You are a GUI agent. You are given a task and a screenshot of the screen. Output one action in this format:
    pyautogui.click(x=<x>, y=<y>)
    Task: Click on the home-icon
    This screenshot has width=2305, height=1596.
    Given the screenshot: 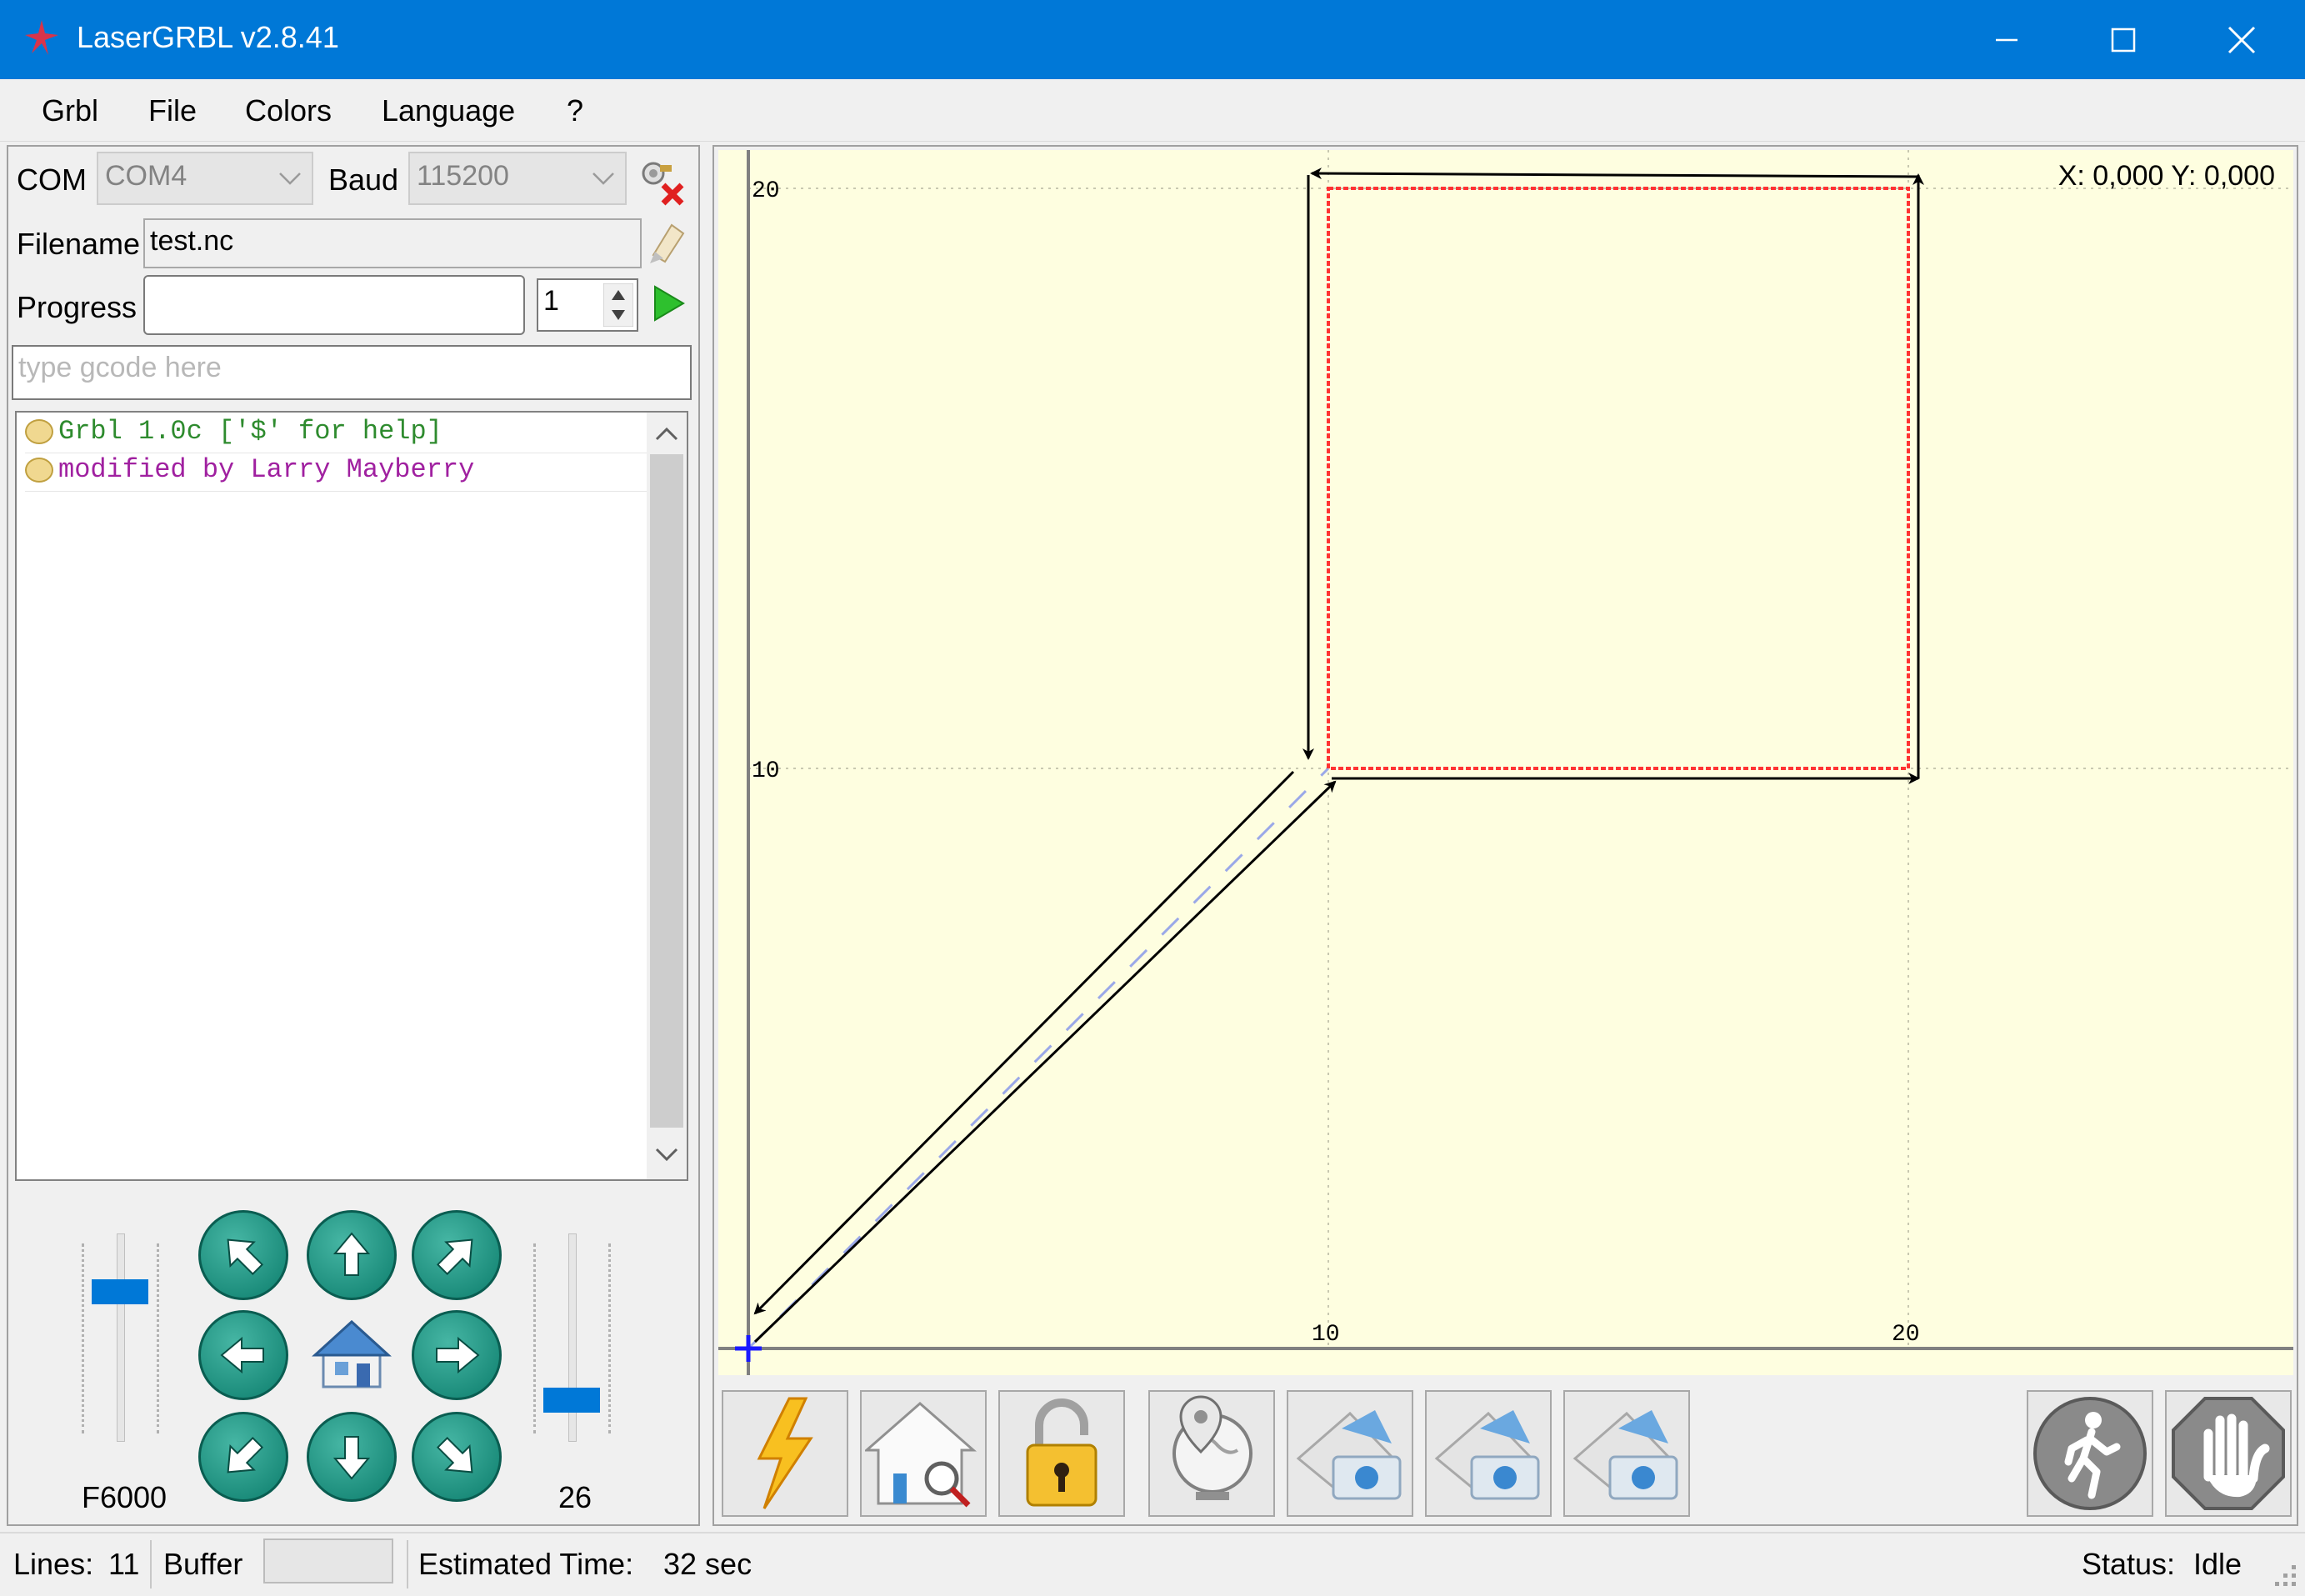 What is the action you would take?
    pyautogui.click(x=352, y=1353)
    